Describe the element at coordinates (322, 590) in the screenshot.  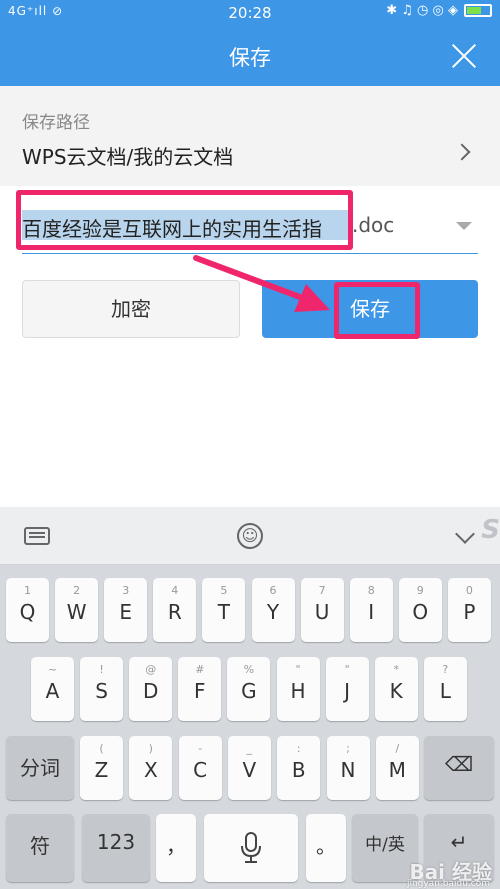
I see `key-secondary-label: 7` at that location.